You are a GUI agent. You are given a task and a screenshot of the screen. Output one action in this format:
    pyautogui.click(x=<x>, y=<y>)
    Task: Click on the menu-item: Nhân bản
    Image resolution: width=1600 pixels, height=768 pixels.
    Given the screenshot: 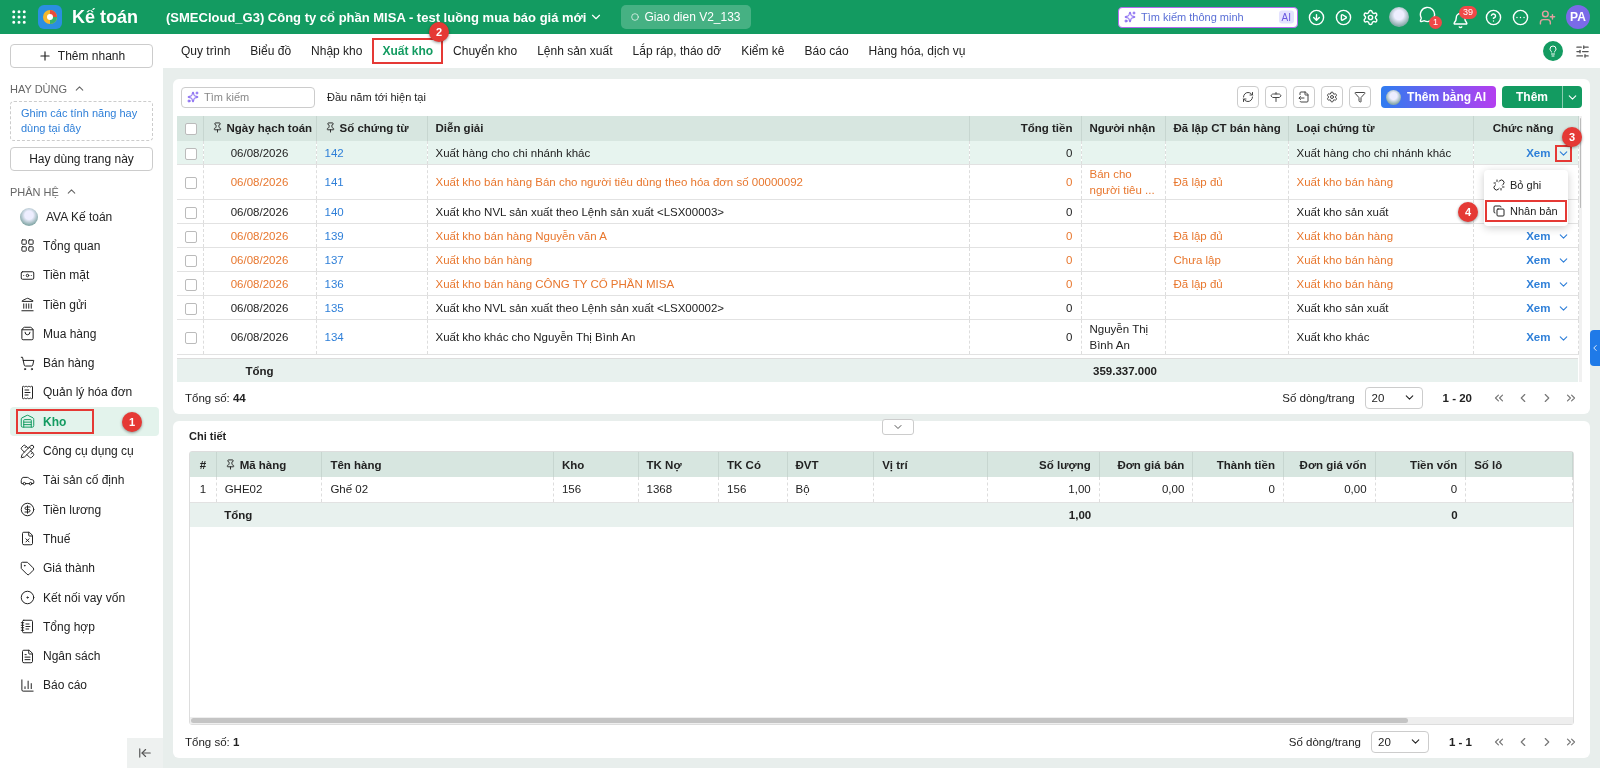 What is the action you would take?
    pyautogui.click(x=1526, y=211)
    